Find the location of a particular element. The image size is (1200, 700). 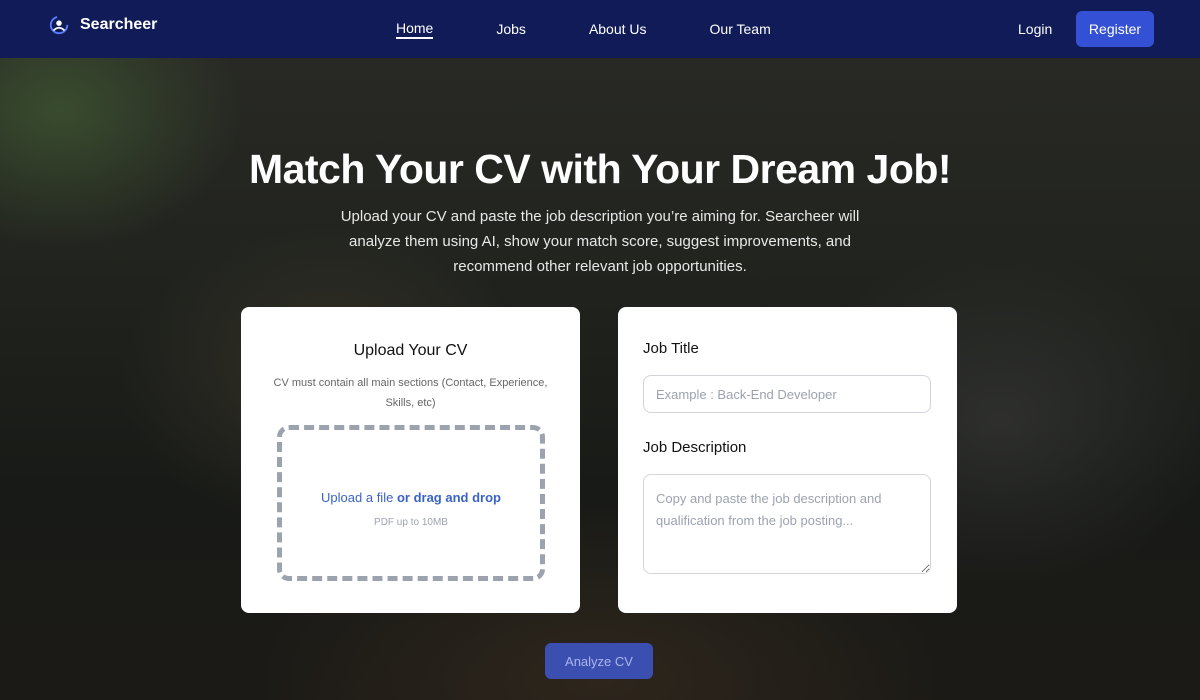

hero-title: Match Your CV with Your Dream Job! is located at coordinates (600, 169).